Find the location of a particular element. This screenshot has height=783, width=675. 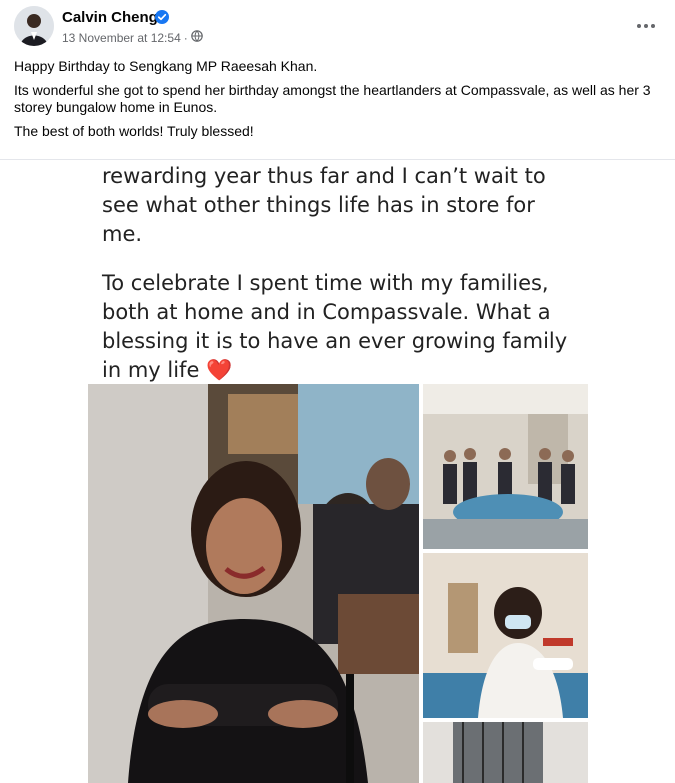

post-timestamp: 13 November at 12:54 is located at coordinates (121, 38).